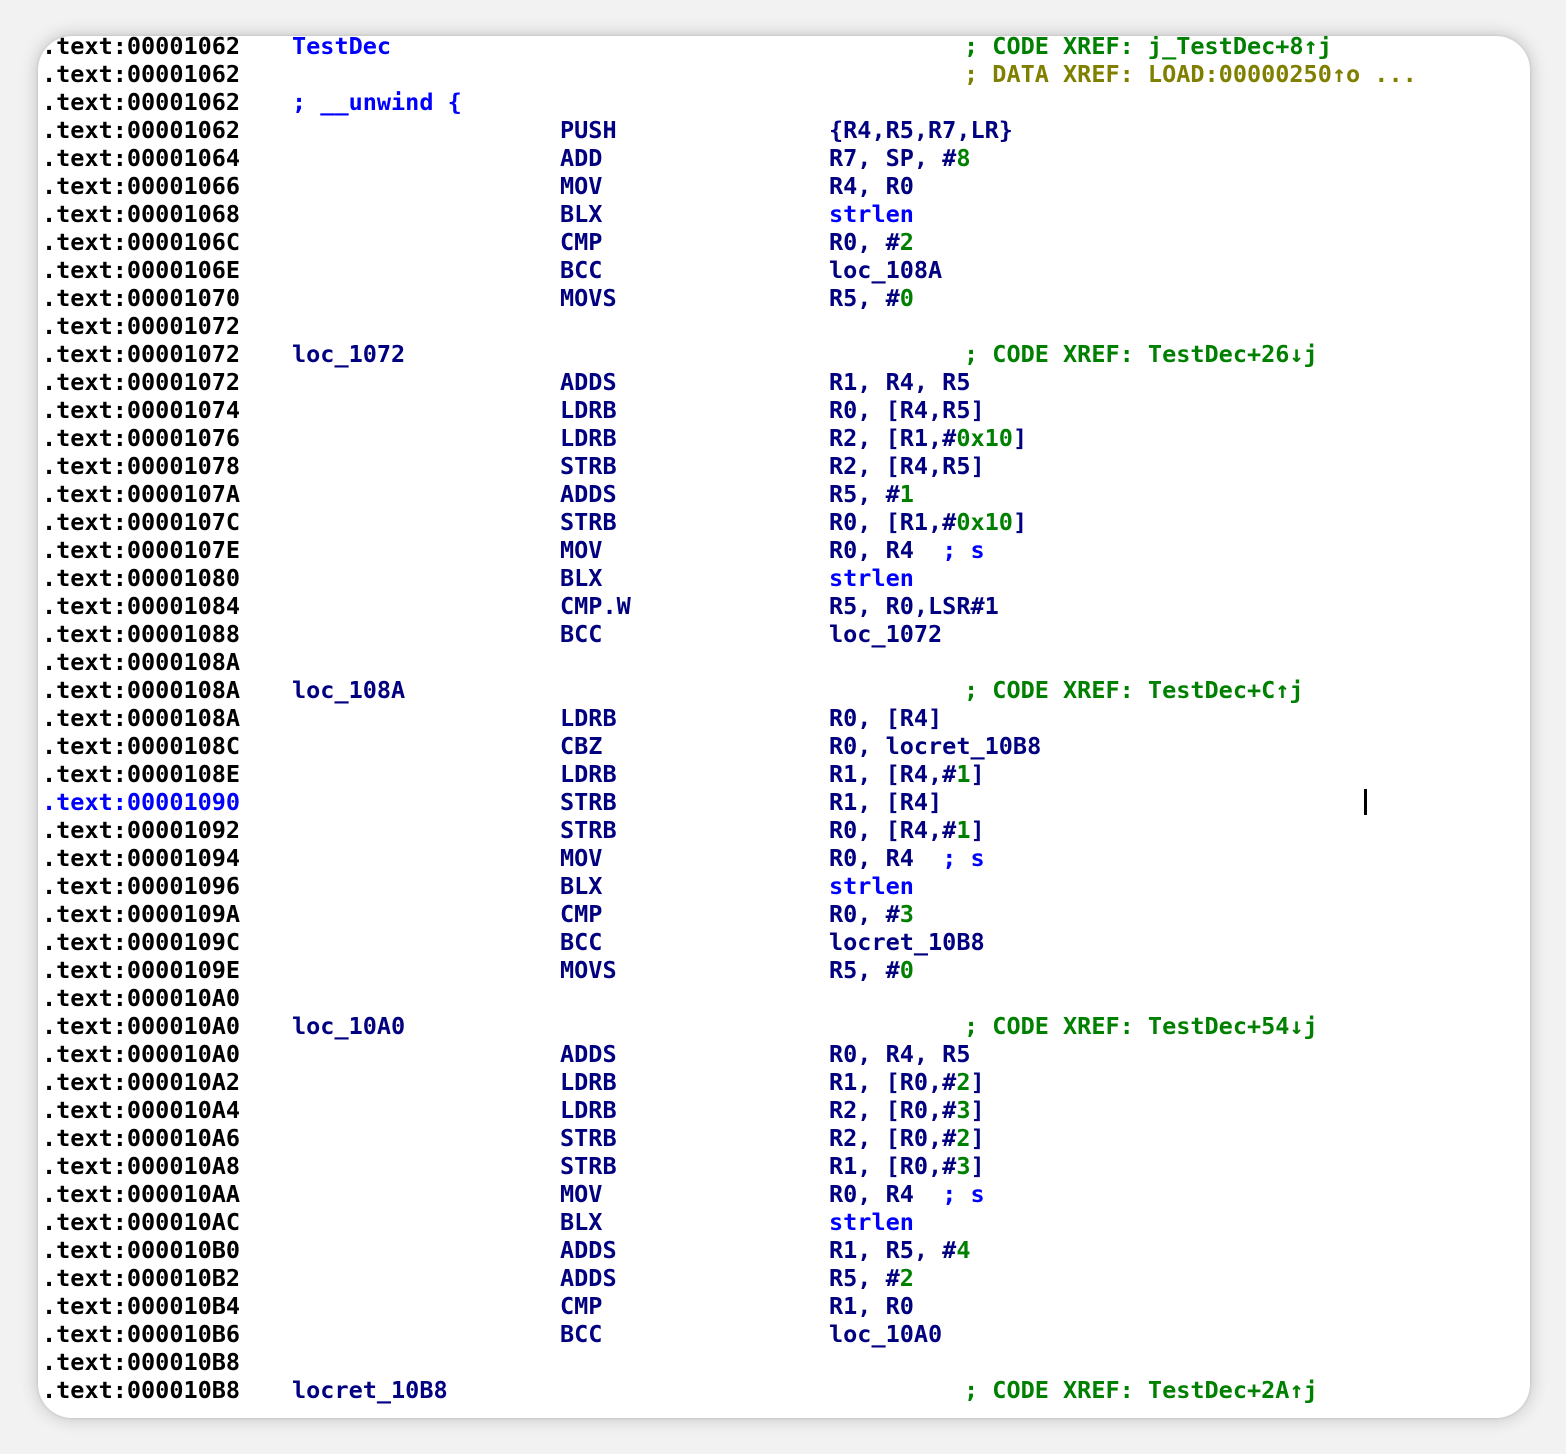 Image resolution: width=1566 pixels, height=1454 pixels. I want to click on line-address: .text:0000107E, so click(141, 550).